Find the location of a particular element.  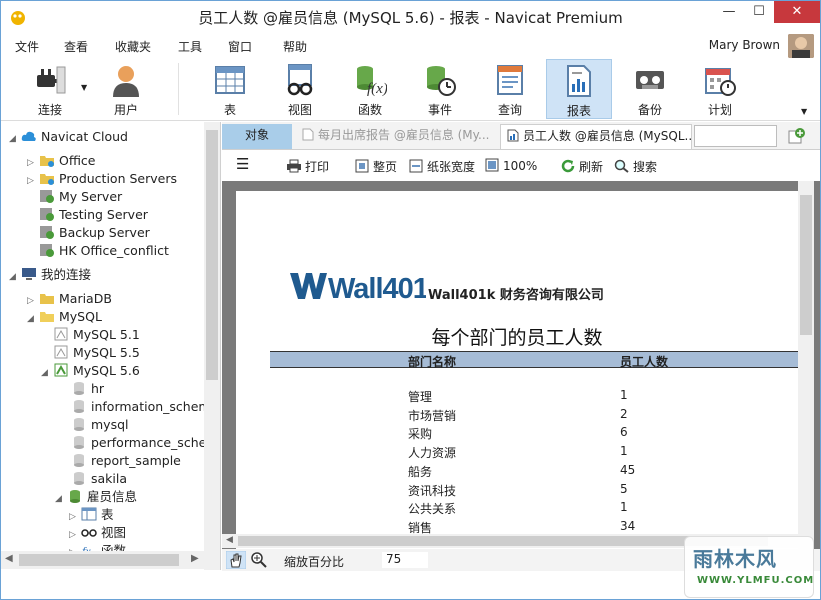

table-icon is located at coordinates (230, 80).